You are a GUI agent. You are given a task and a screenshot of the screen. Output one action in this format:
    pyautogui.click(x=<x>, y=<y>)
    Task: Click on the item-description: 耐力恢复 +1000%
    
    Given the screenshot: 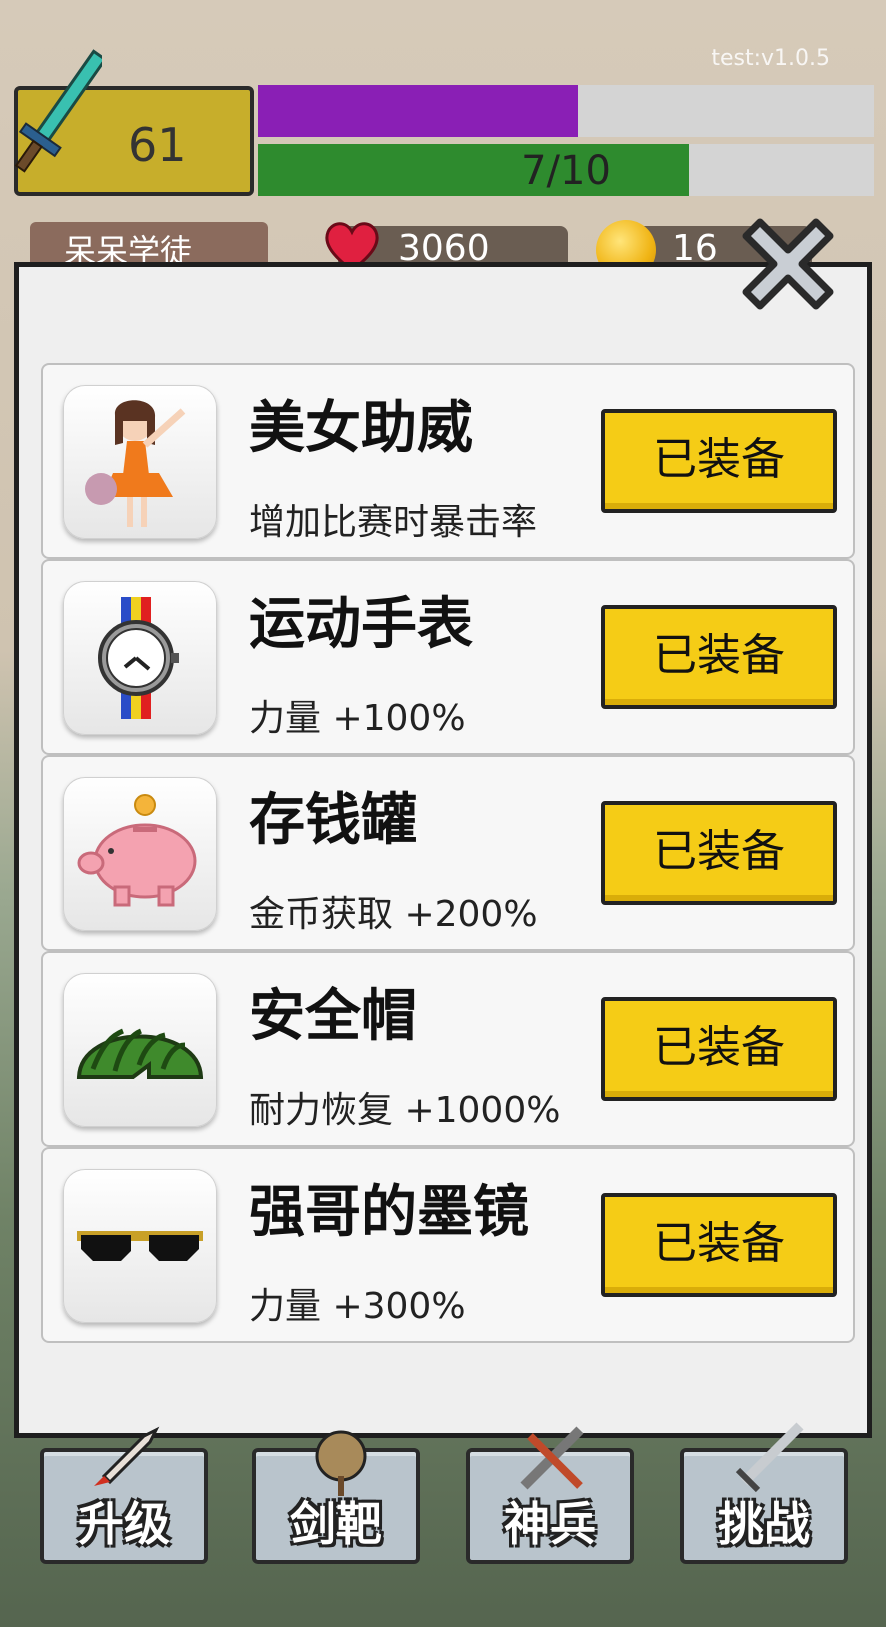 What is the action you would take?
    pyautogui.click(x=405, y=1110)
    